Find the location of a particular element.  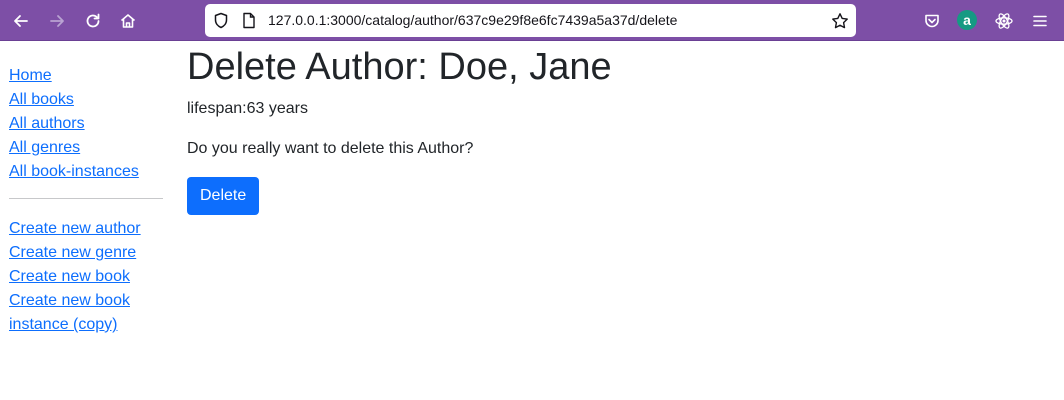

sidebar-link-create-genre: Create new genre is located at coordinates (86, 253).